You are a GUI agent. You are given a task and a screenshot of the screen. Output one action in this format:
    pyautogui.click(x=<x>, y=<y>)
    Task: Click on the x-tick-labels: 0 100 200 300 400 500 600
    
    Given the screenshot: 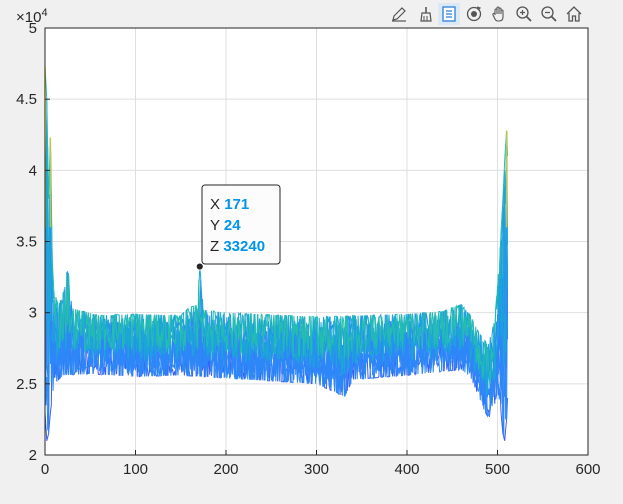 What is the action you would take?
    pyautogui.click(x=321, y=469)
    